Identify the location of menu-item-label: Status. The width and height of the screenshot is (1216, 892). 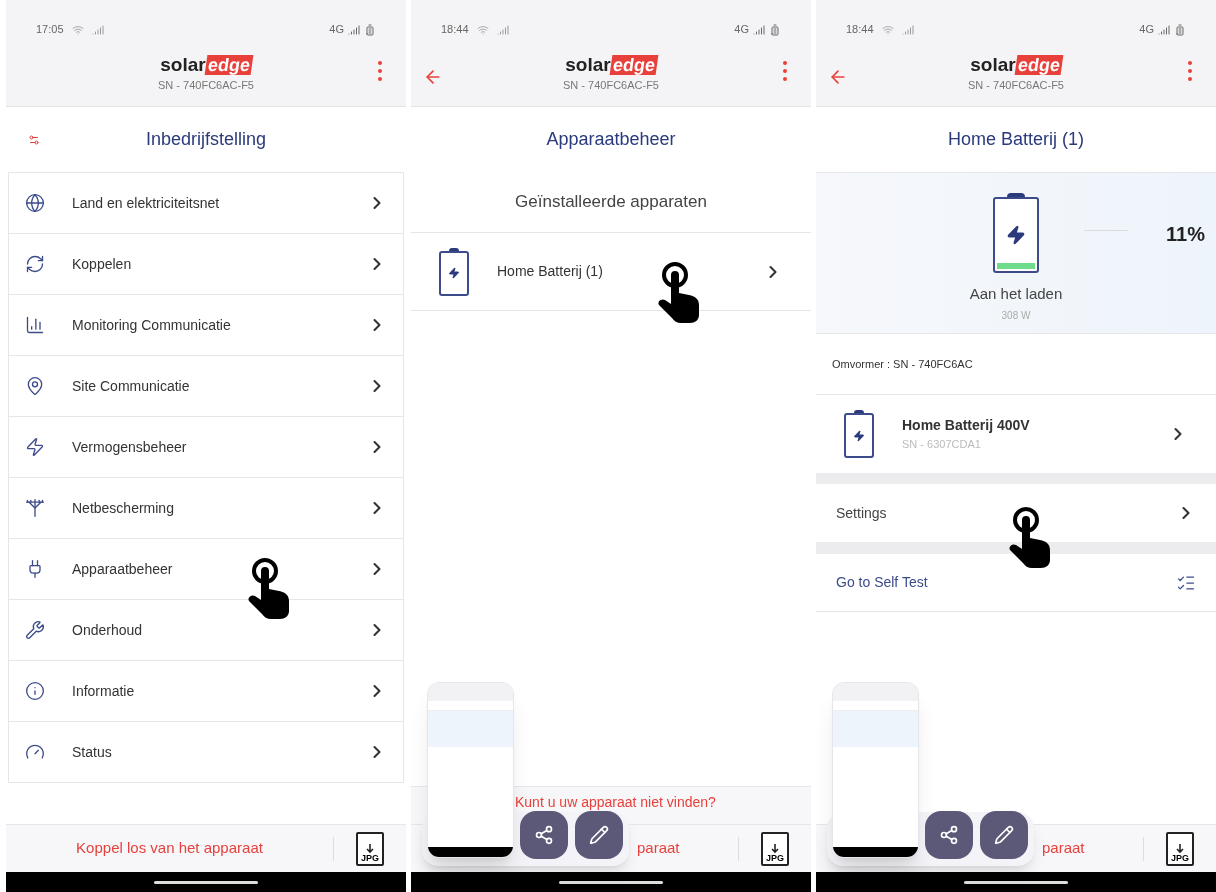
(92, 752).